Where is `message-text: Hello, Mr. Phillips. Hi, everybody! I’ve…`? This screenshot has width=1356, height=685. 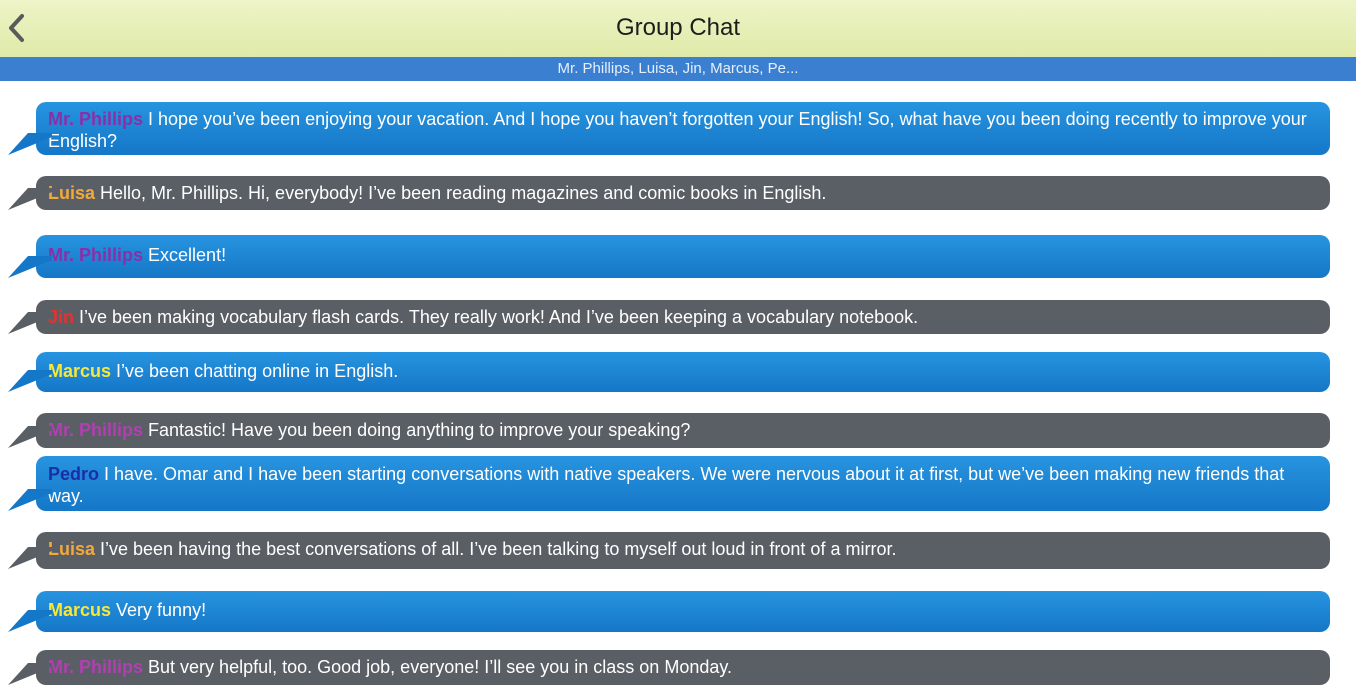 message-text: Hello, Mr. Phillips. Hi, everybody! I’ve… is located at coordinates (463, 193).